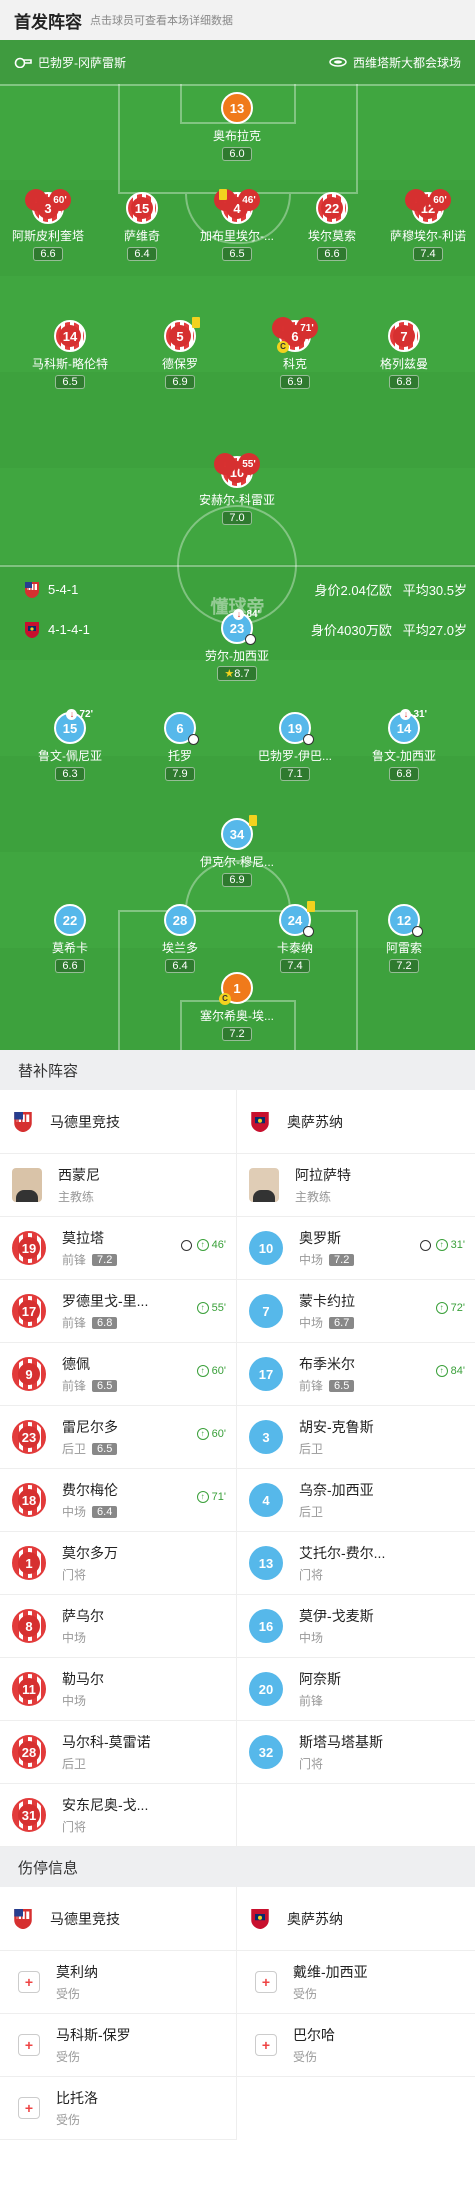 This screenshot has height=2192, width=475. Describe the element at coordinates (118, 2045) in the screenshot. I see `injury-row: + 马科斯-保罗 受伤` at that location.